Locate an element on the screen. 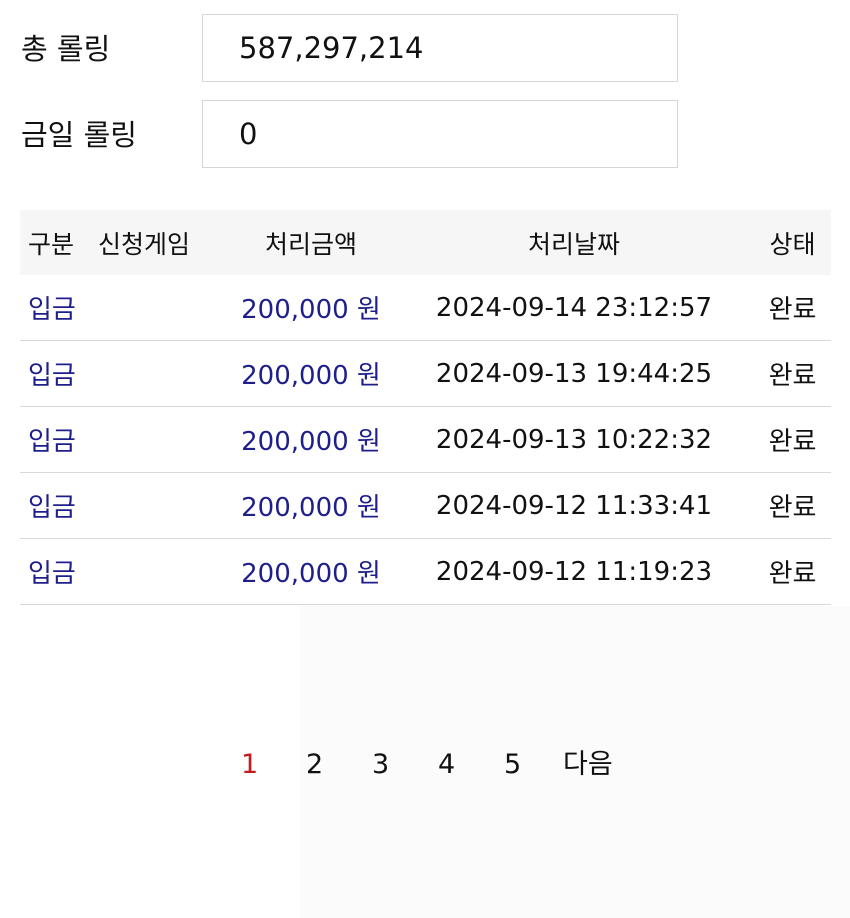 The width and height of the screenshot is (850, 918). cell-date: 2024-09-14 23:12:57 is located at coordinates (574, 308).